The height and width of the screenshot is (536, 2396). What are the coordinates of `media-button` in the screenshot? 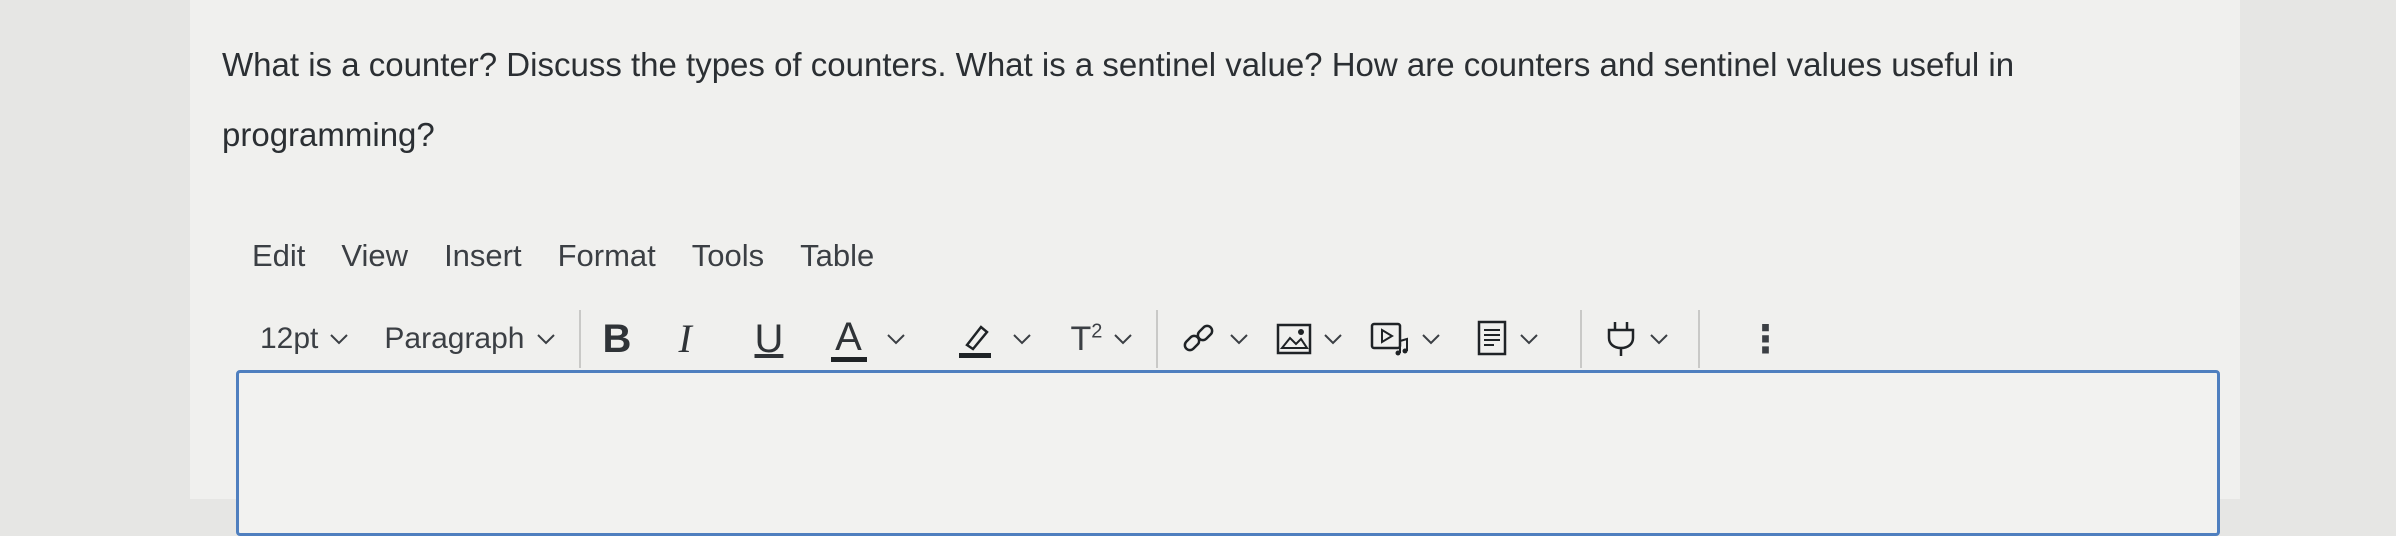 It's located at (1406, 339).